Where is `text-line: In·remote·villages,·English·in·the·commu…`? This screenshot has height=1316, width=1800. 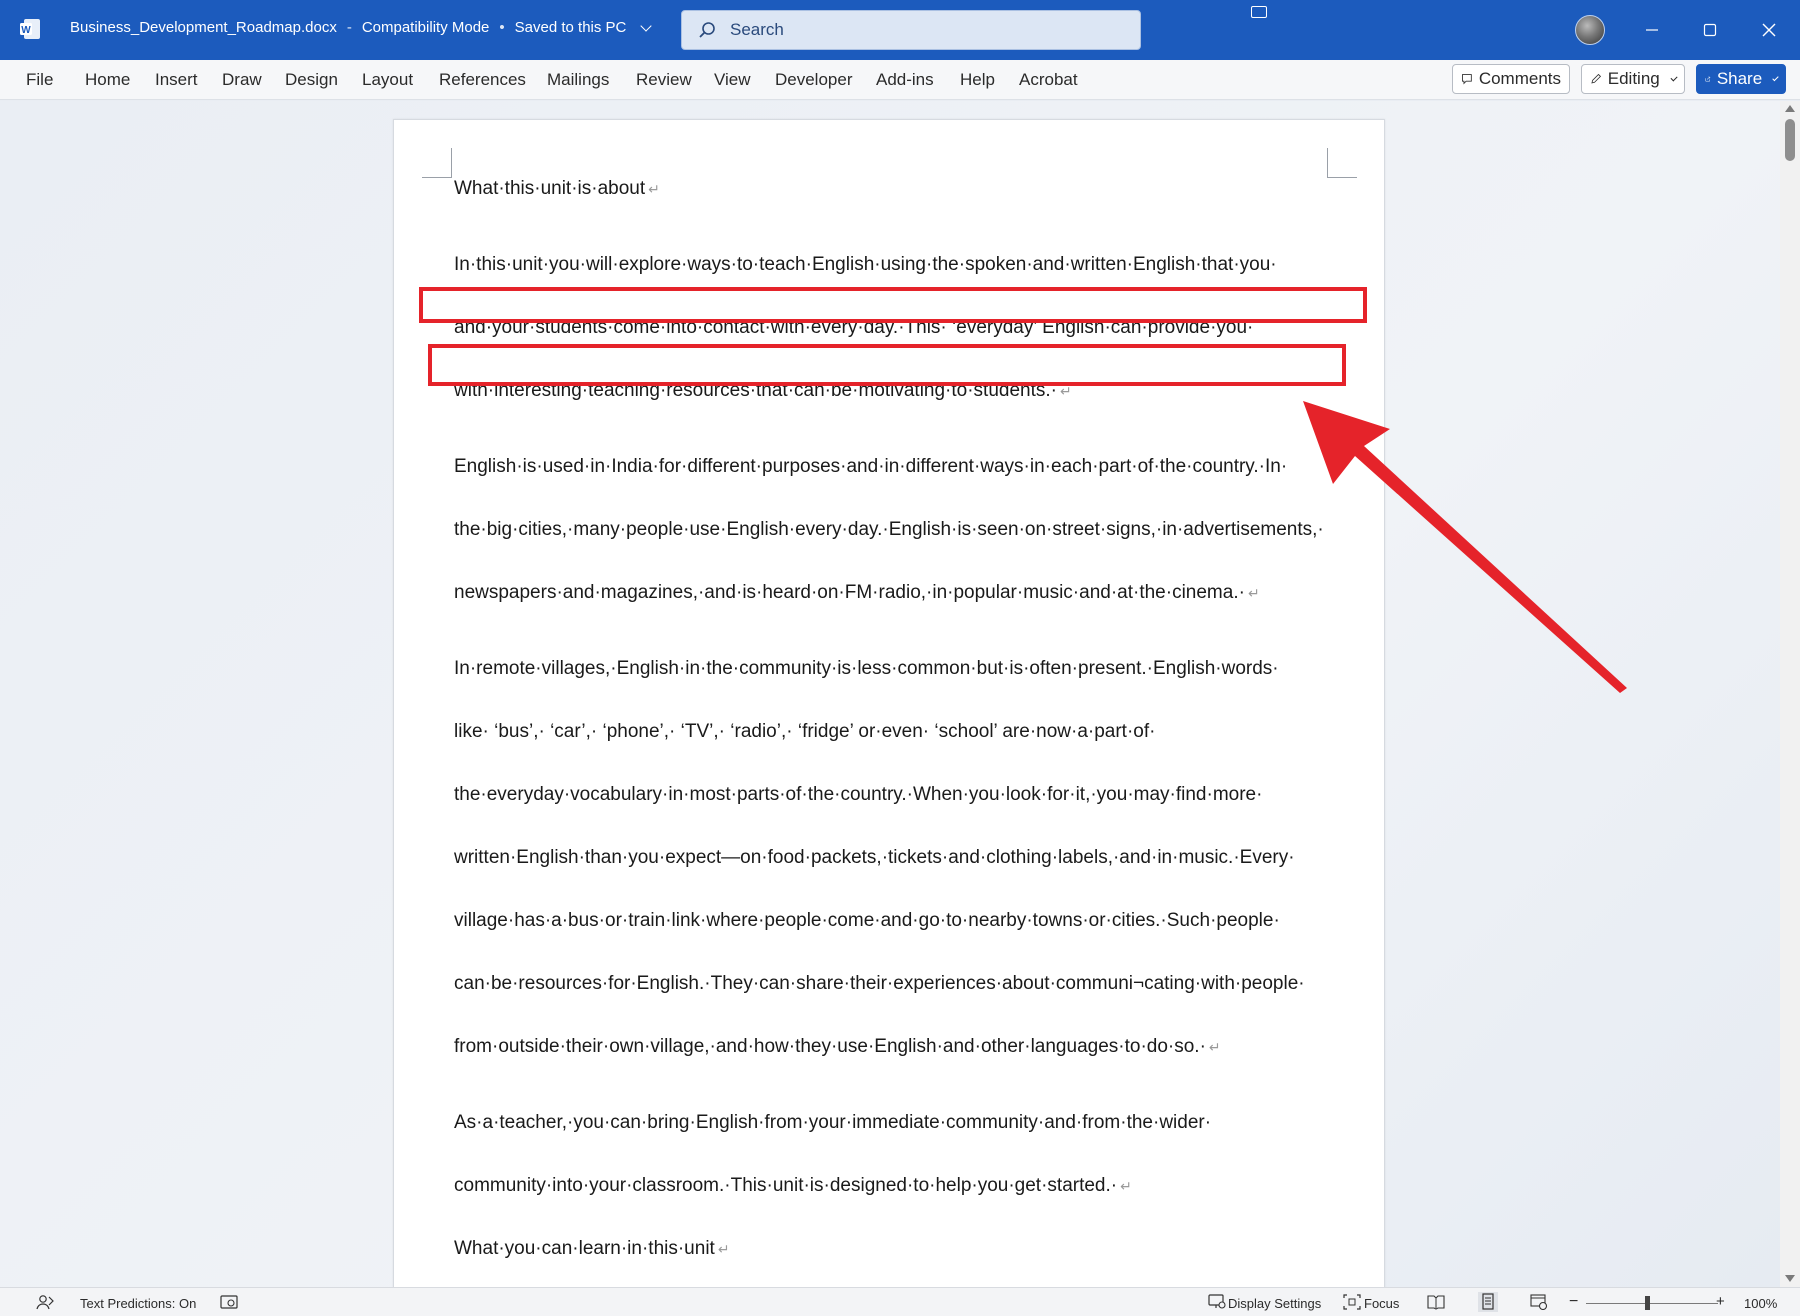 text-line: In·remote·villages,·English·in·the·commu… is located at coordinates (866, 668).